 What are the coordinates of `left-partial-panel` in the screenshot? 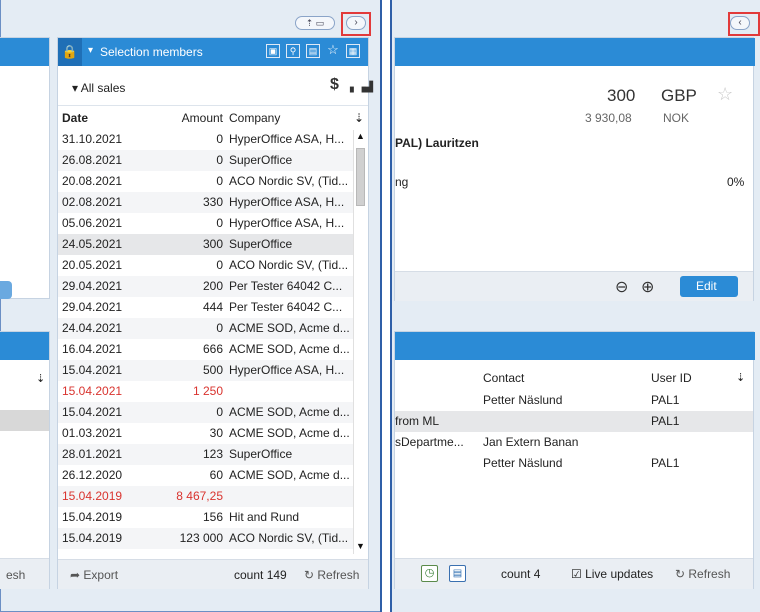 It's located at (25, 168).